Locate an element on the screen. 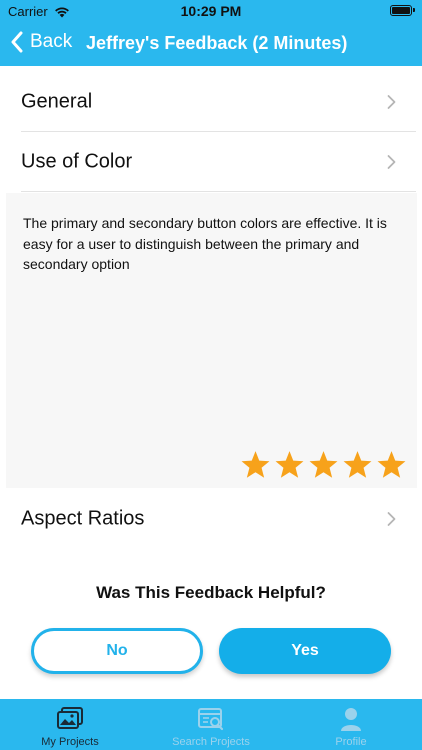  back-label: Back is located at coordinates (51, 41).